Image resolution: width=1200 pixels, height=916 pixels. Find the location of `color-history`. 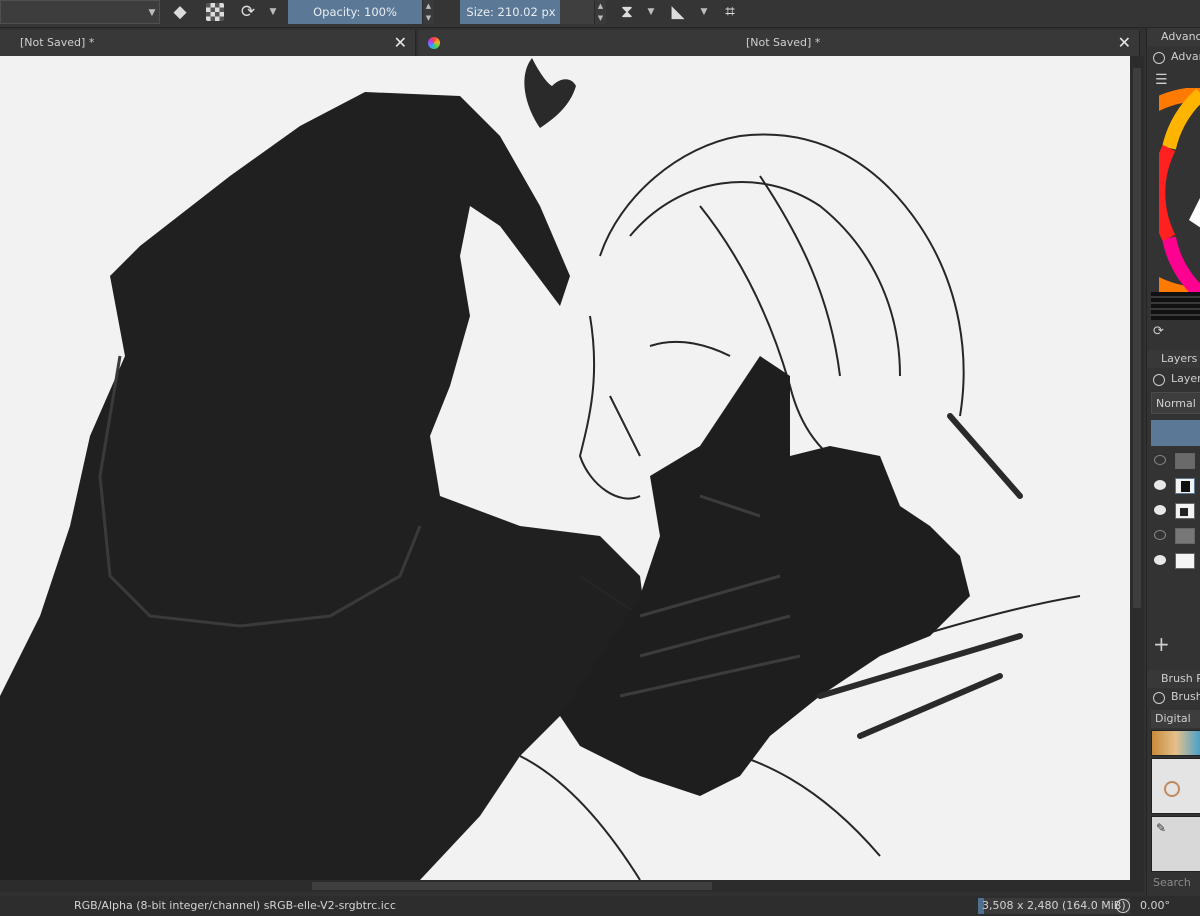

color-history is located at coordinates (1175, 306).